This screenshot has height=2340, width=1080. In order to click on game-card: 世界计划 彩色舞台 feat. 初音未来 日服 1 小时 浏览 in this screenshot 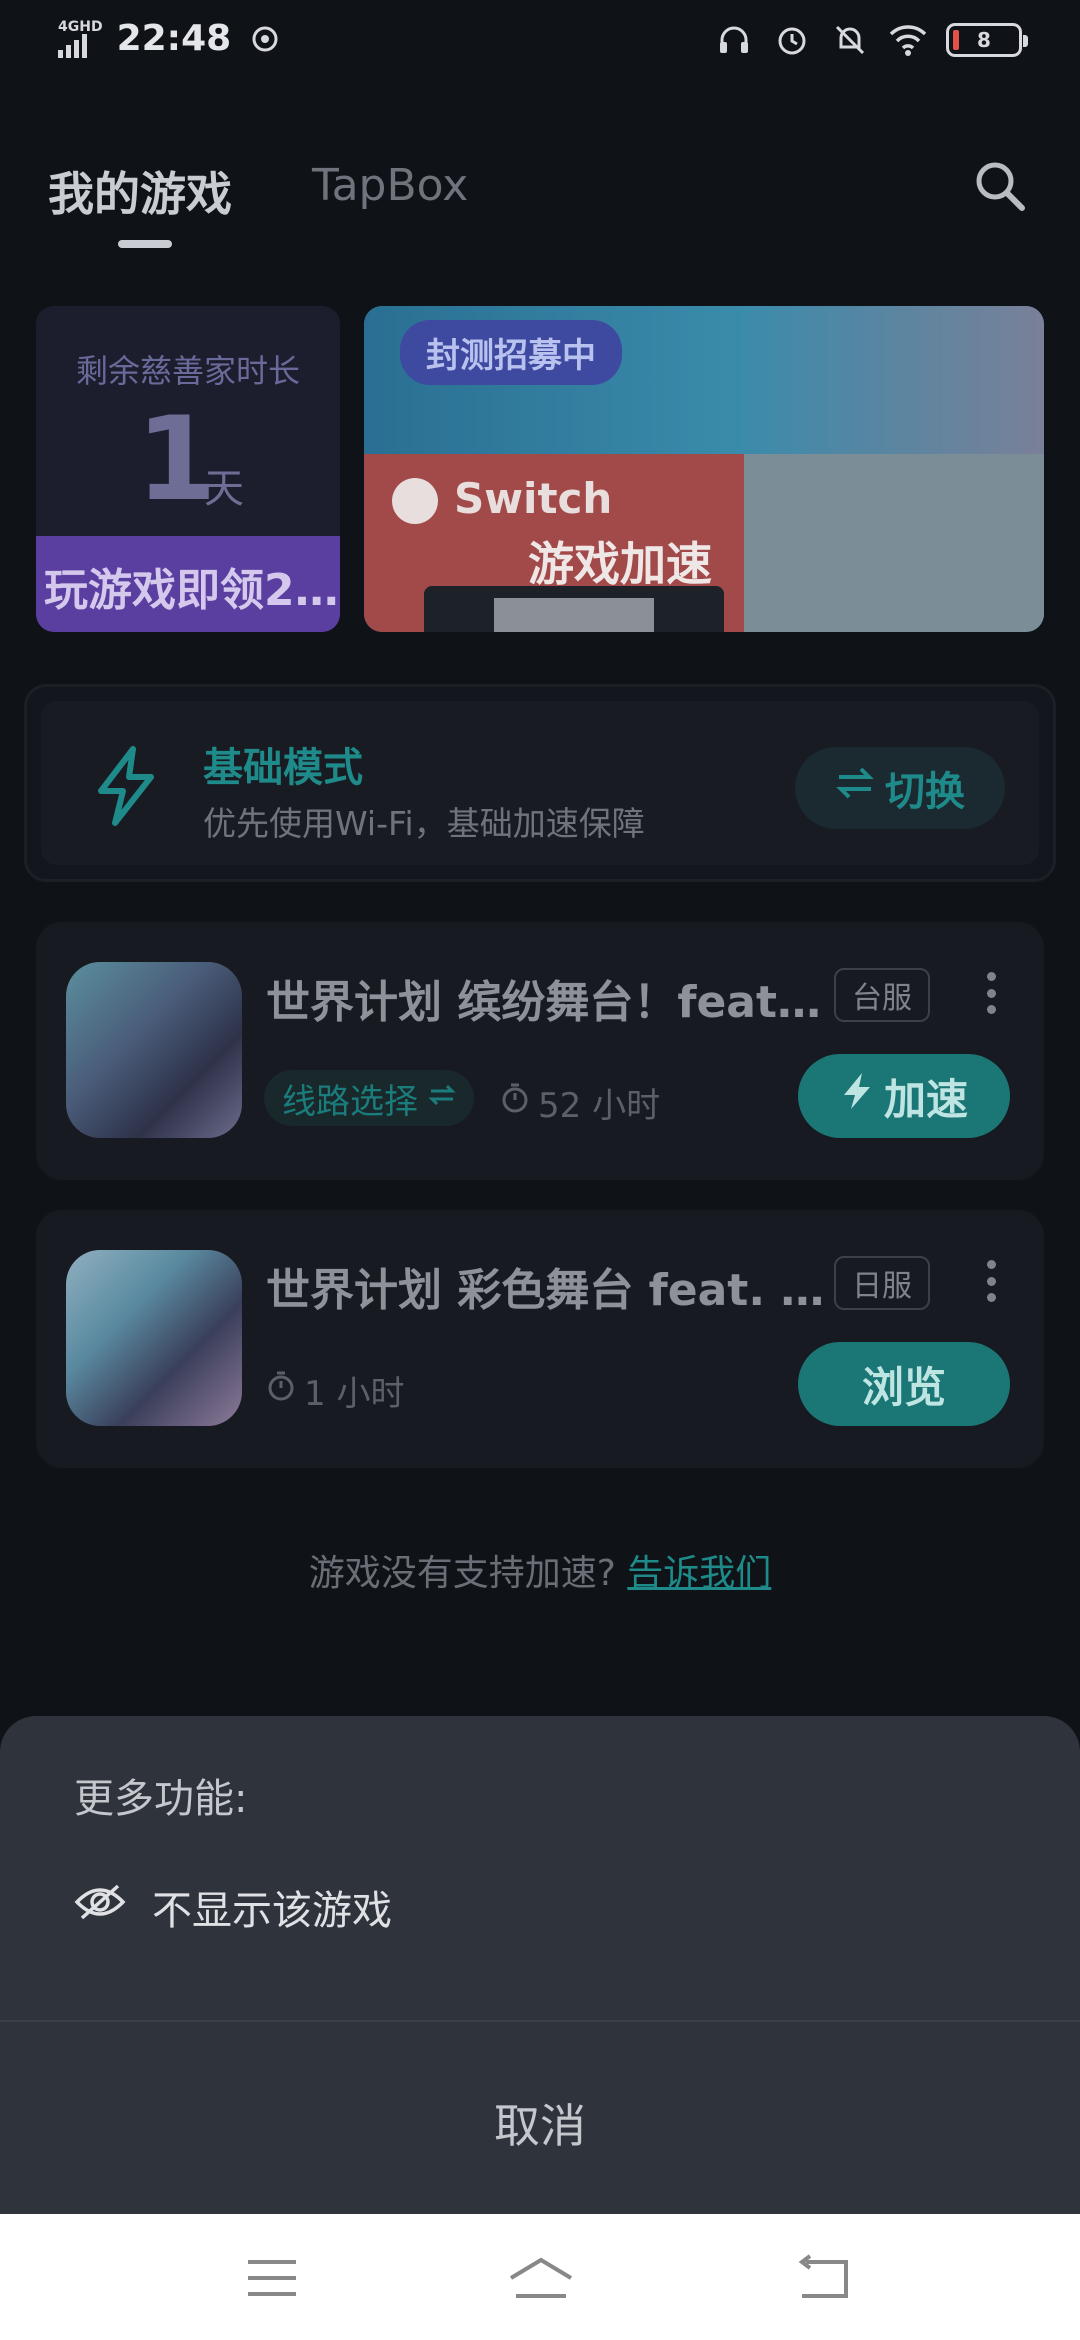, I will do `click(540, 1339)`.